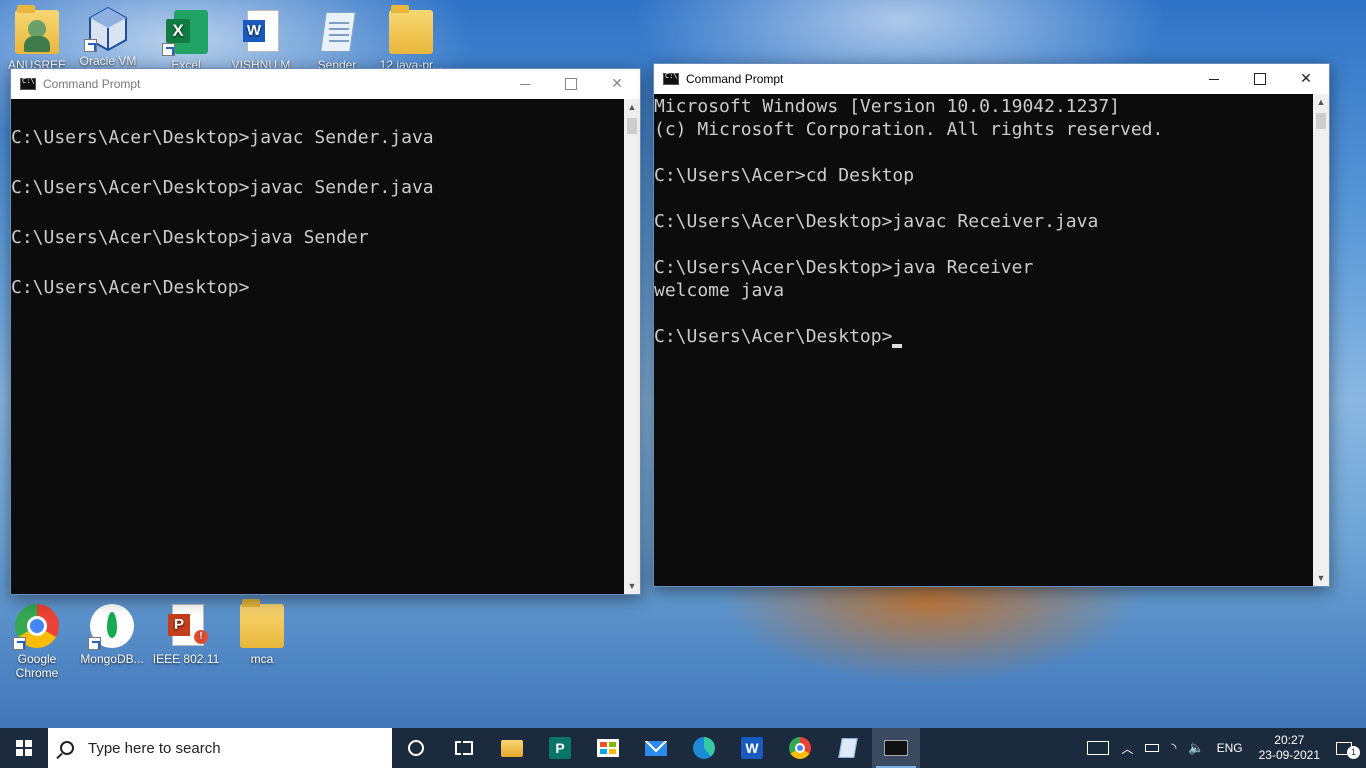 The height and width of the screenshot is (768, 1366). I want to click on cortana-circle-icon, so click(416, 748).